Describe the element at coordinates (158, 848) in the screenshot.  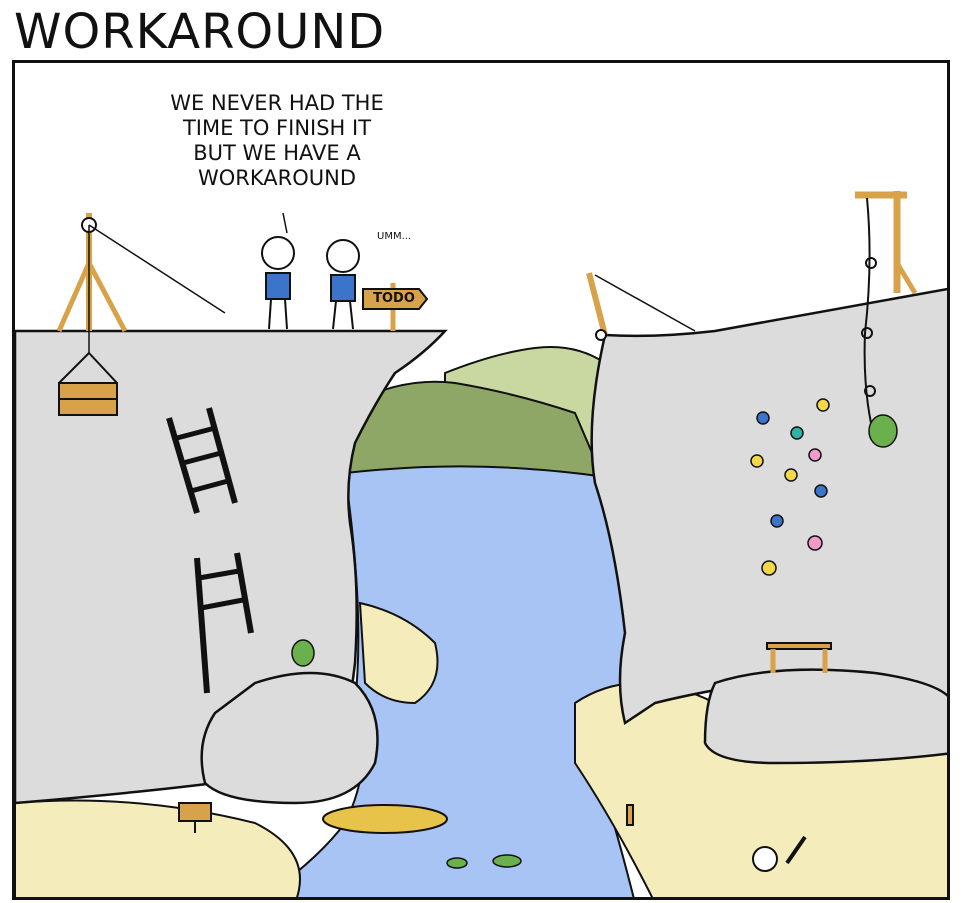
I see `sand-left` at that location.